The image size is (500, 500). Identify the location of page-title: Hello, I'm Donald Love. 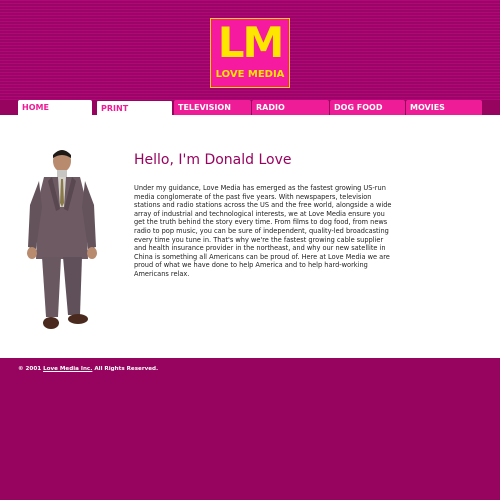
(213, 160).